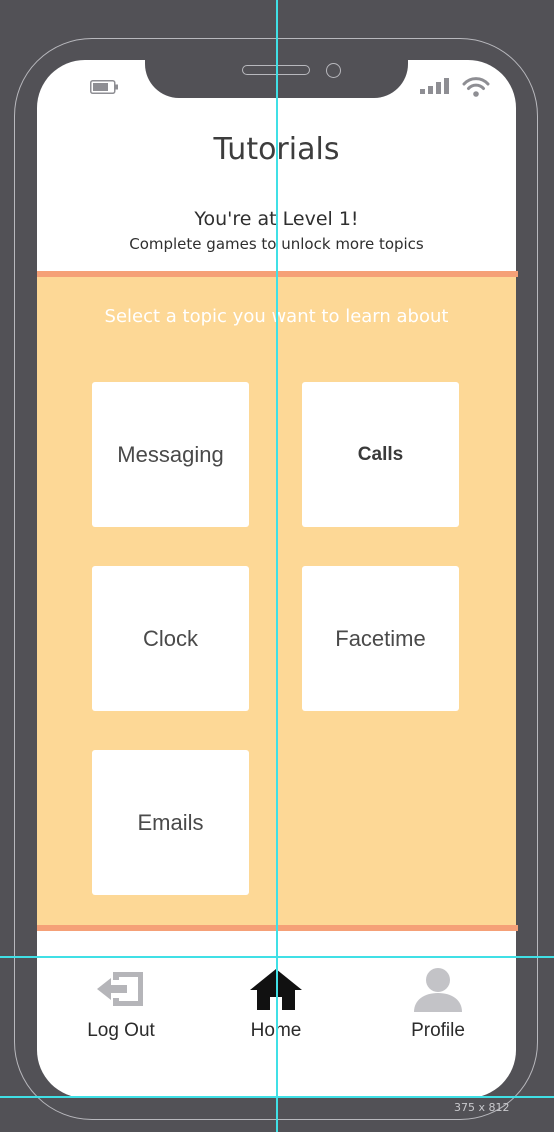 The width and height of the screenshot is (554, 1132). I want to click on topic-tile-messaging: Messaging, so click(170, 454).